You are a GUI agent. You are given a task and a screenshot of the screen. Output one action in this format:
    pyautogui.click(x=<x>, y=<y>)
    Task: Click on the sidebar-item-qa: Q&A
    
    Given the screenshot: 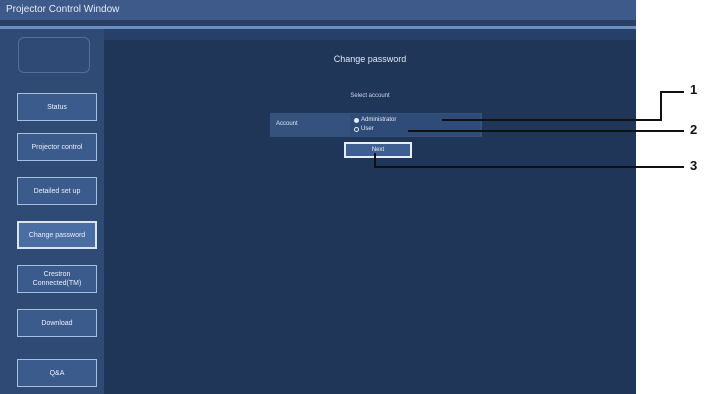 What is the action you would take?
    pyautogui.click(x=57, y=373)
    